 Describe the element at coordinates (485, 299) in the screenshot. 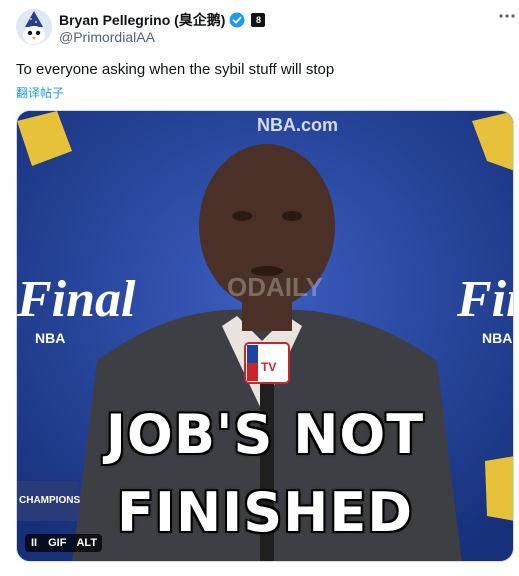

I see `finals-text-right: Fina` at that location.